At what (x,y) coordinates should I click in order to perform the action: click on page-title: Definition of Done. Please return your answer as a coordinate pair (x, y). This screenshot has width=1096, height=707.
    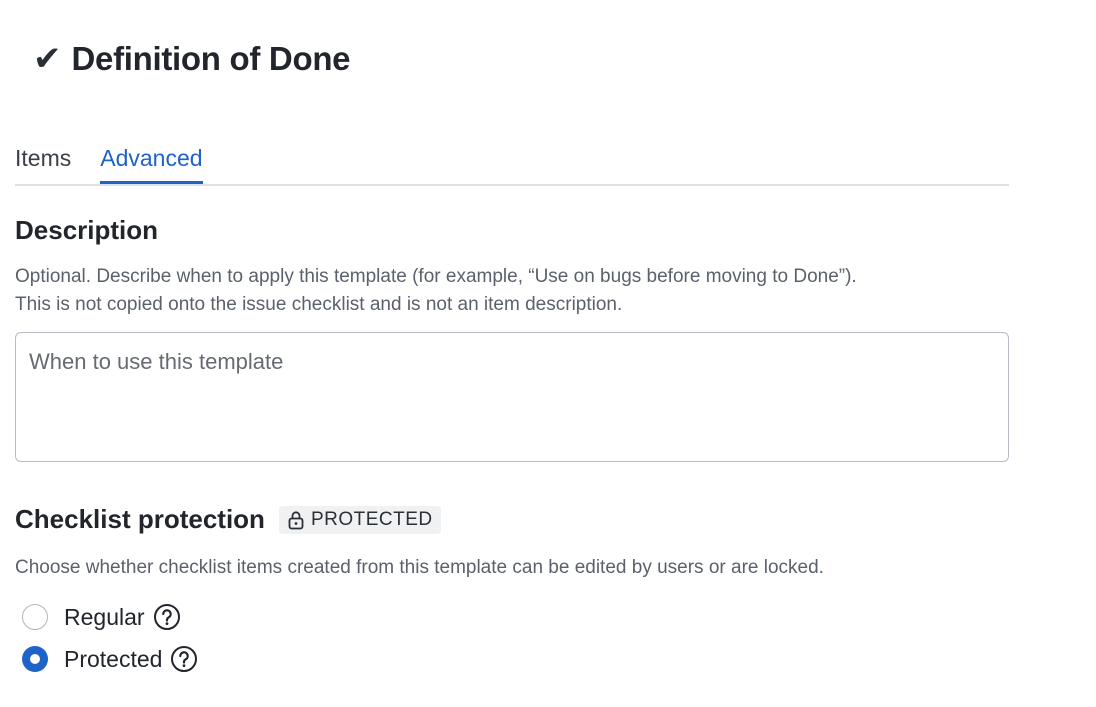
    Looking at the image, I should click on (211, 58).